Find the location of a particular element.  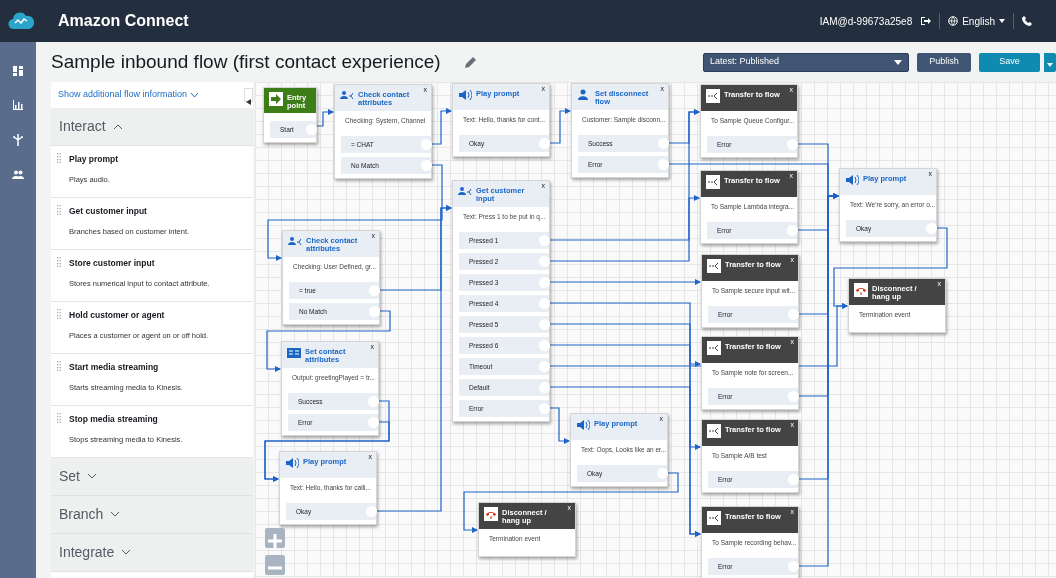

group-label: Integrate is located at coordinates (87, 552).